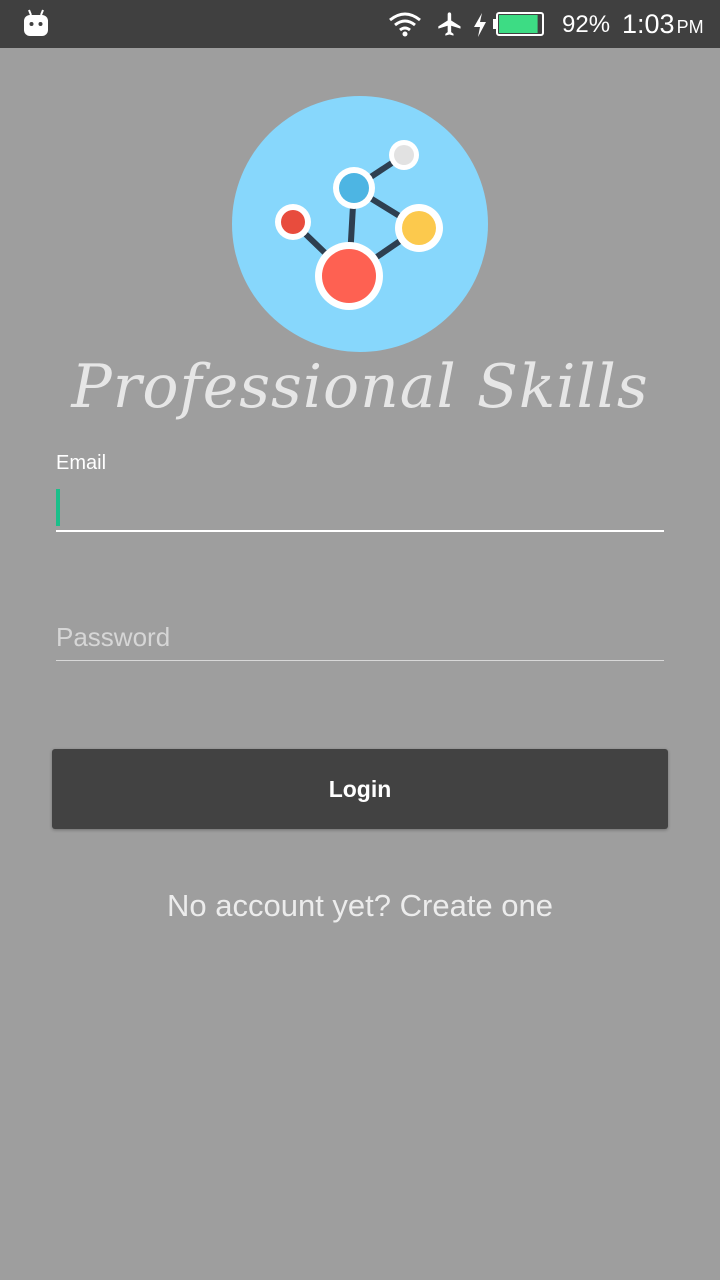  Describe the element at coordinates (360, 387) in the screenshot. I see `app-title: Professional Skills` at that location.